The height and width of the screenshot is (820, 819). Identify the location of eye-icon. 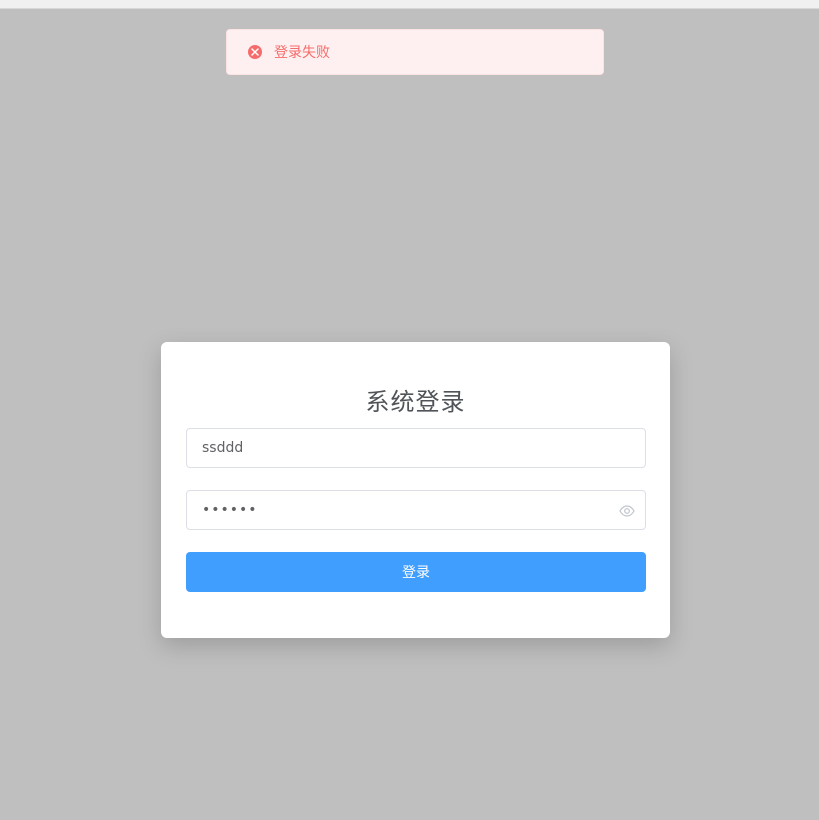
(627, 511).